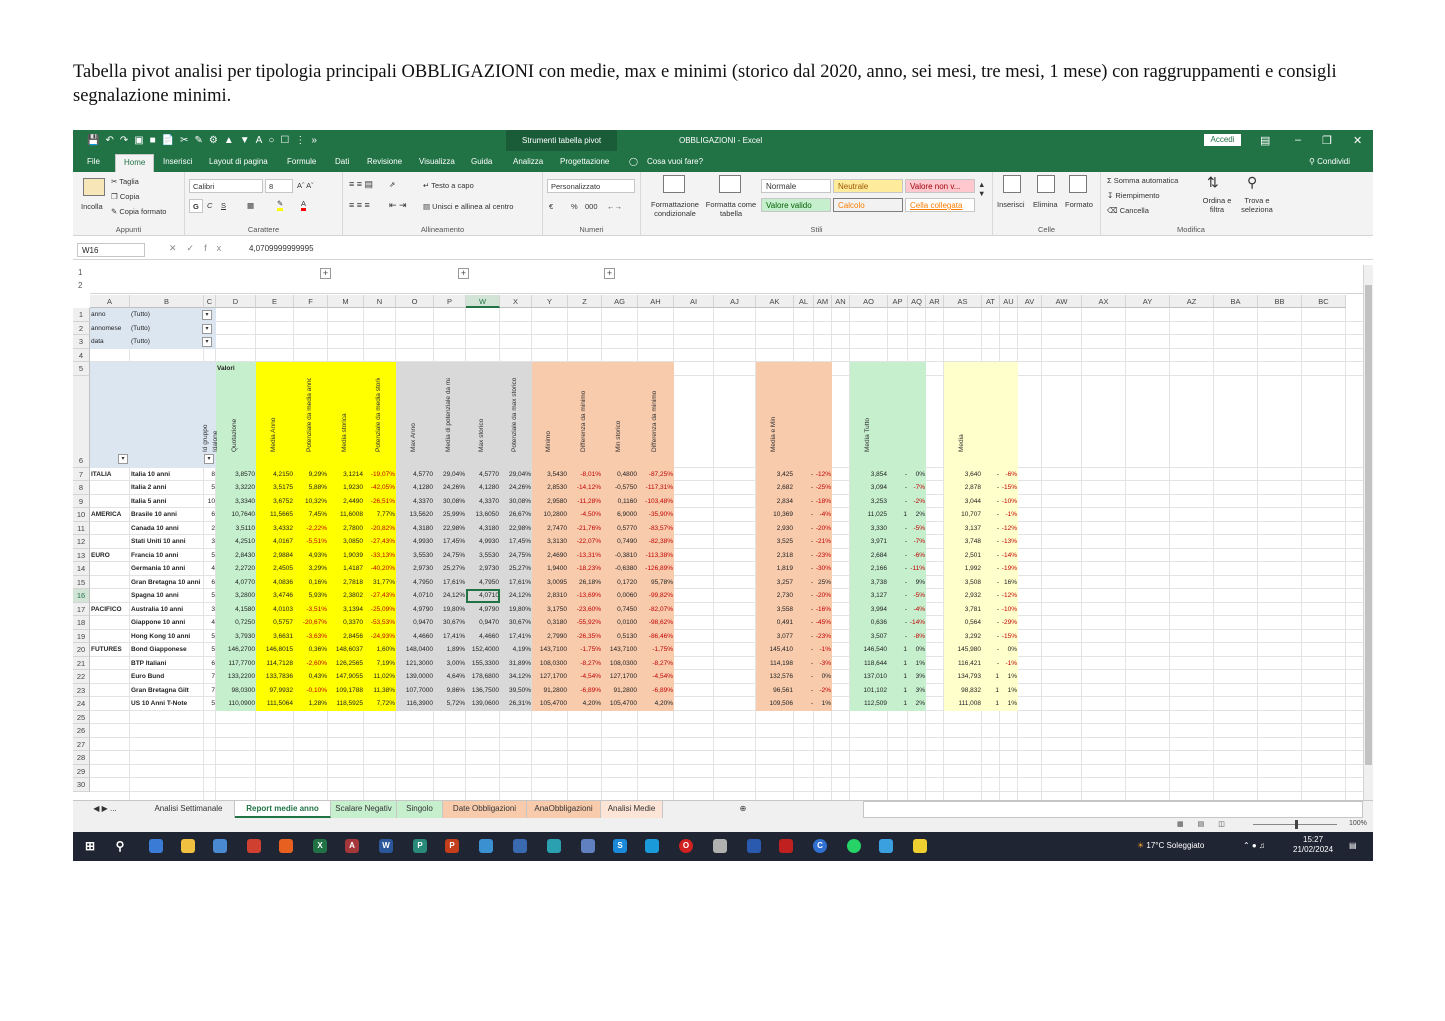 The height and width of the screenshot is (1021, 1445). I want to click on value-cell-as: 2,878, so click(963, 488).